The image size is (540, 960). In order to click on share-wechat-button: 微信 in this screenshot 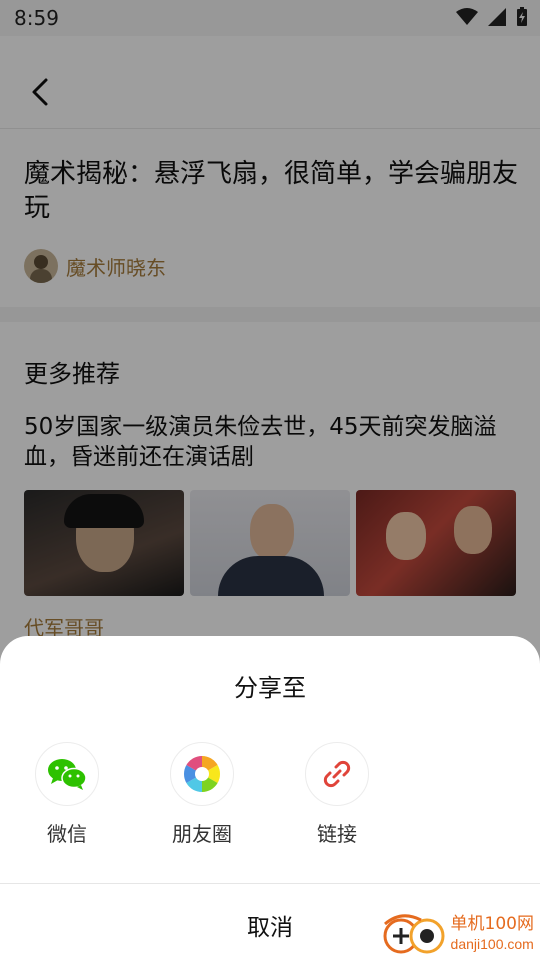, I will do `click(67, 794)`.